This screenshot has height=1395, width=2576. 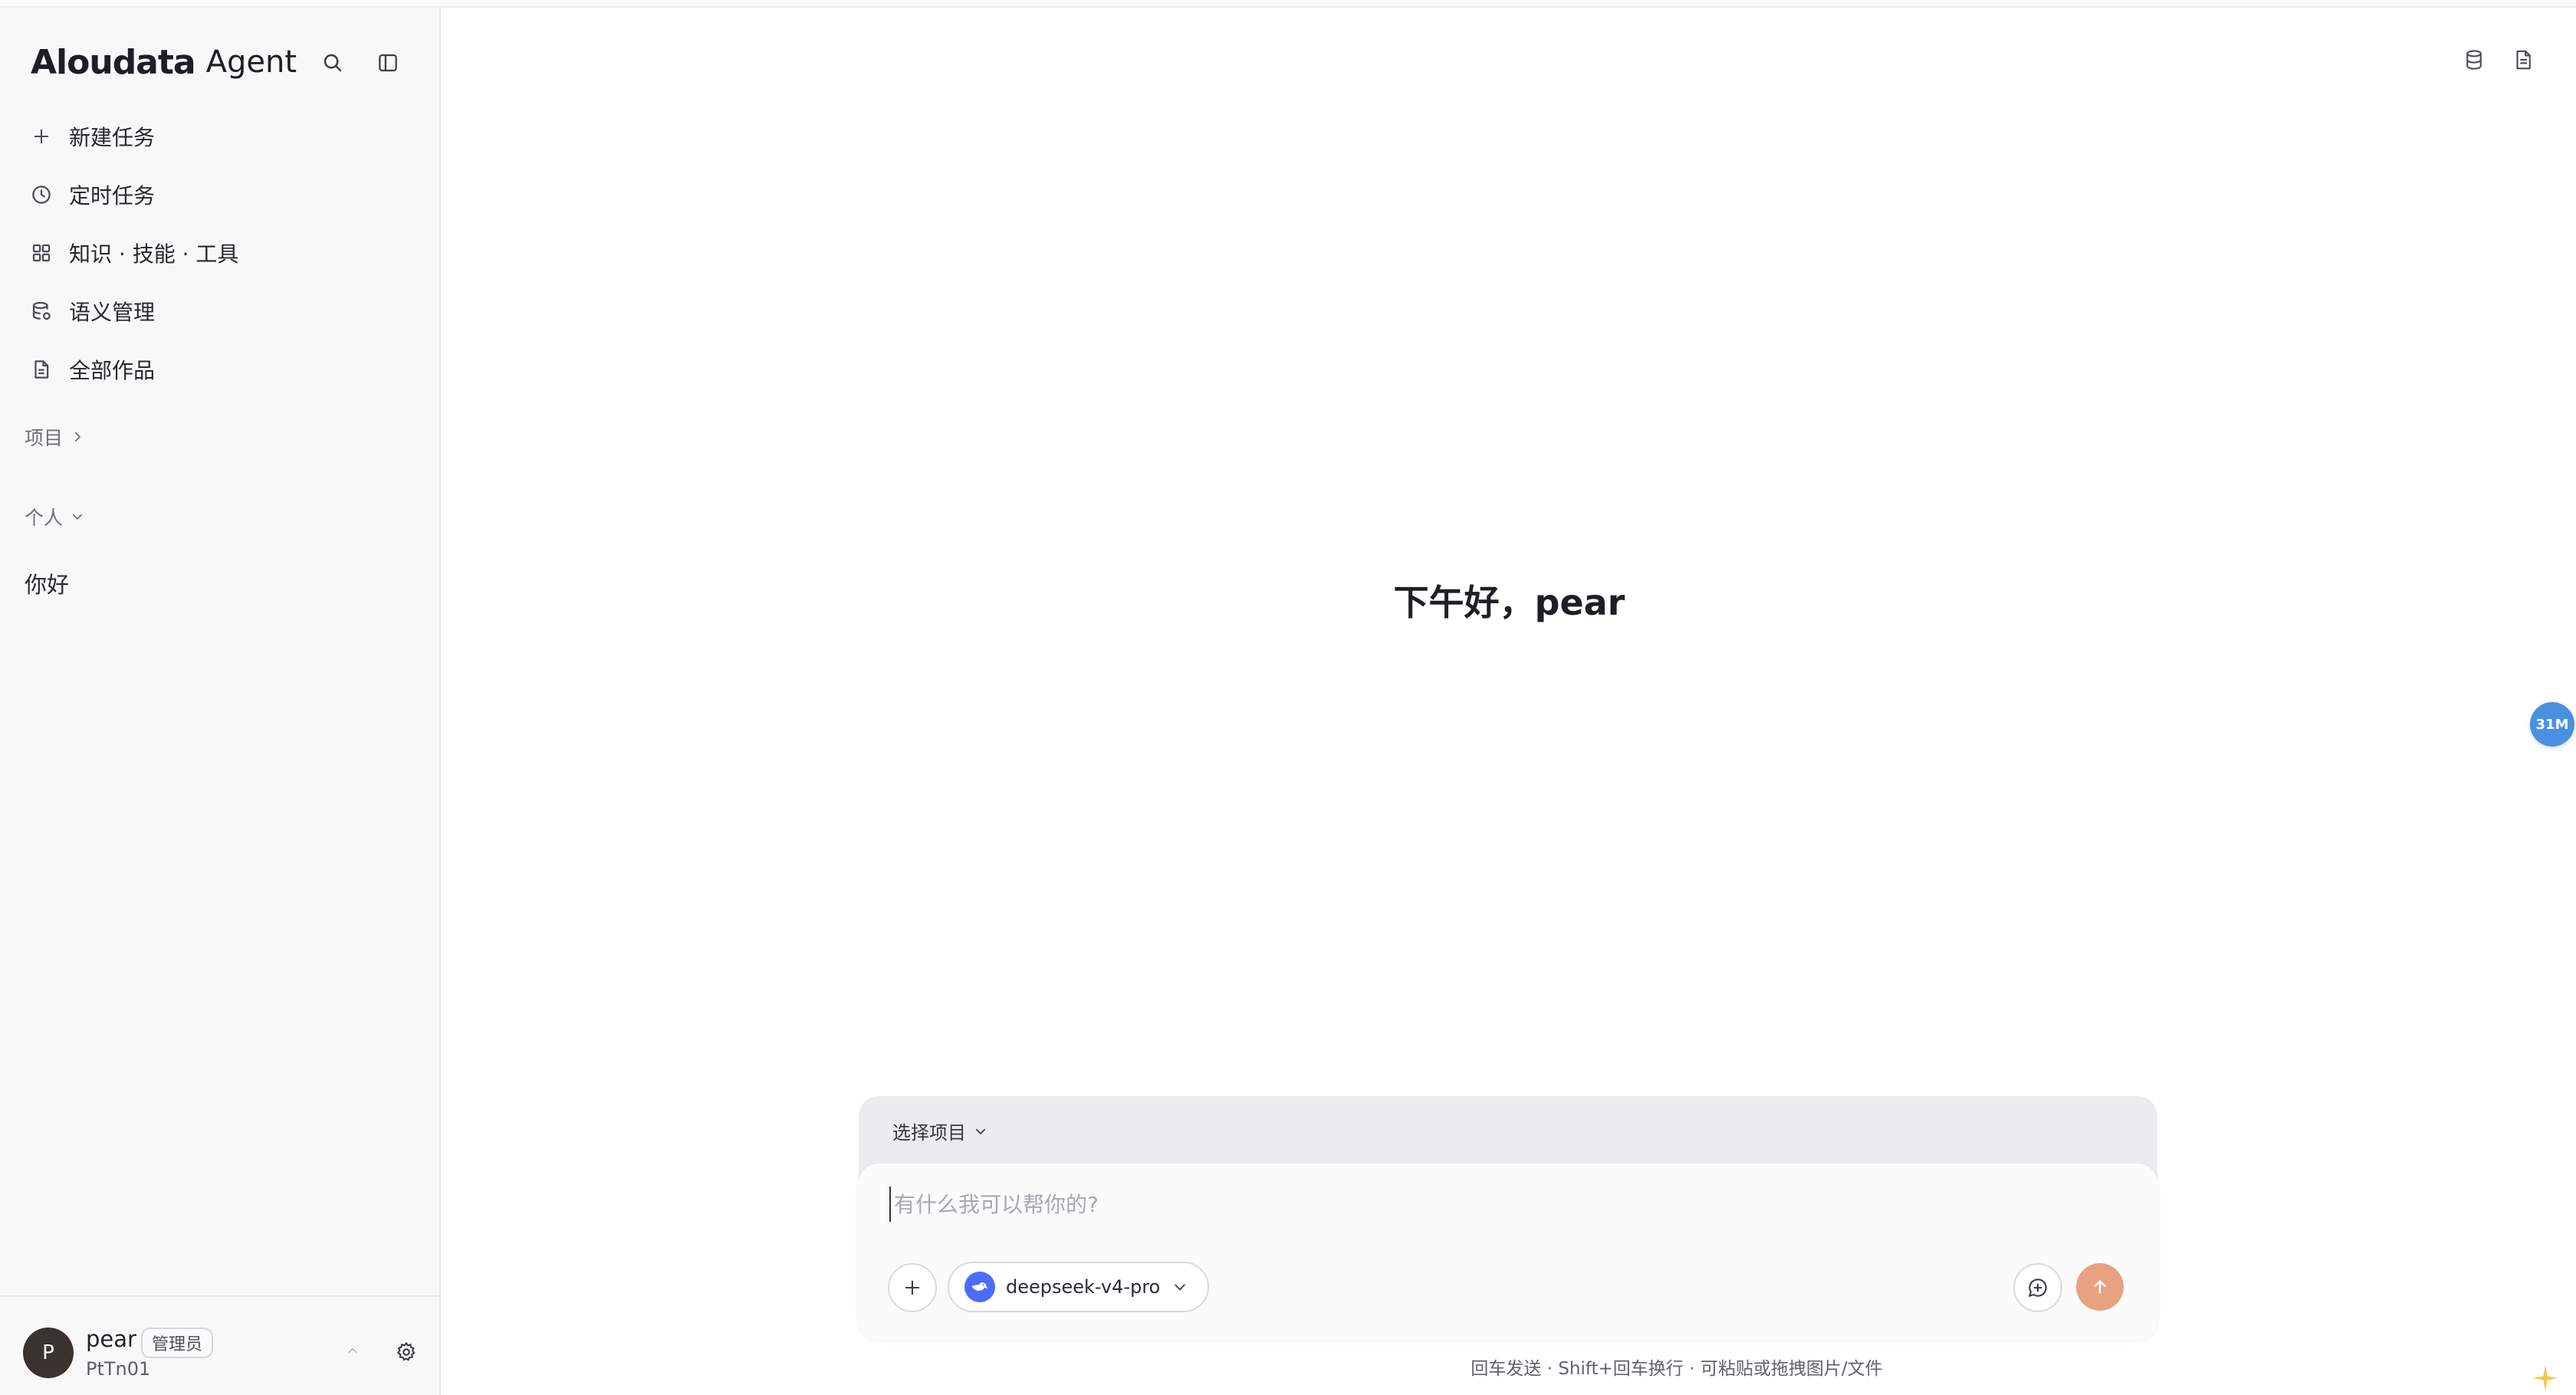 I want to click on file-button, so click(x=2523, y=60).